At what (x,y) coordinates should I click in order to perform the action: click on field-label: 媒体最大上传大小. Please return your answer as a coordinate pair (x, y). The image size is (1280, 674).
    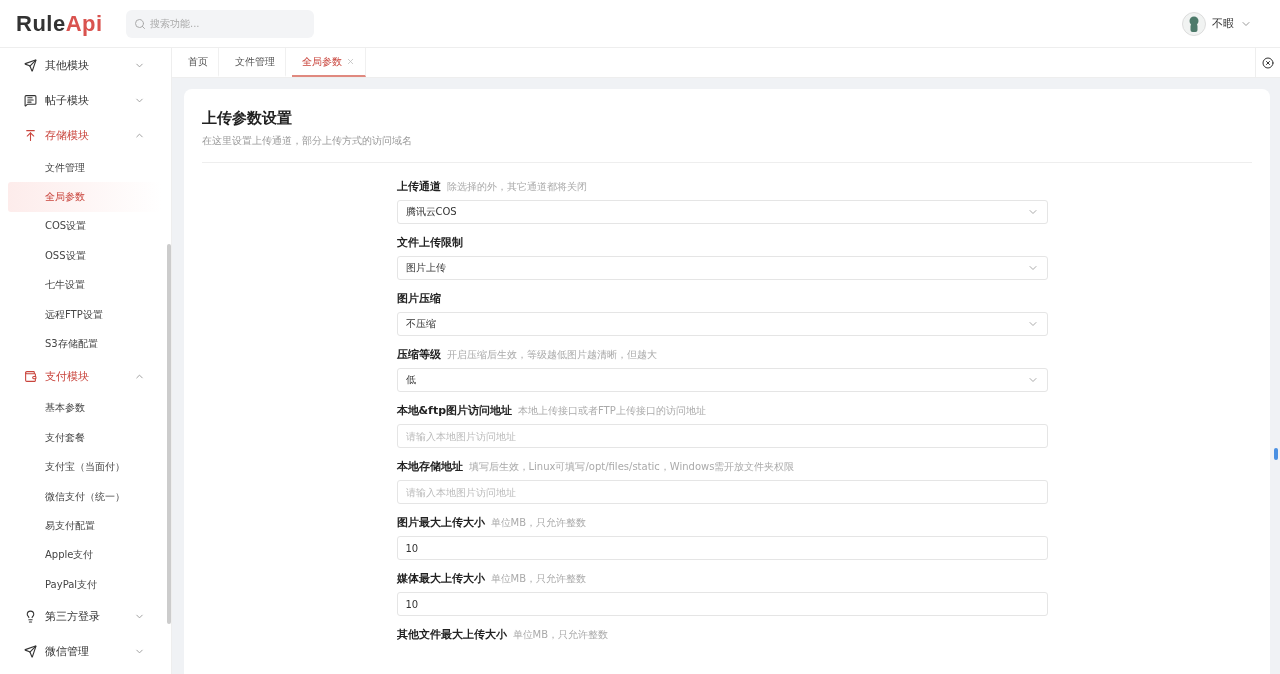
    Looking at the image, I should click on (440, 578).